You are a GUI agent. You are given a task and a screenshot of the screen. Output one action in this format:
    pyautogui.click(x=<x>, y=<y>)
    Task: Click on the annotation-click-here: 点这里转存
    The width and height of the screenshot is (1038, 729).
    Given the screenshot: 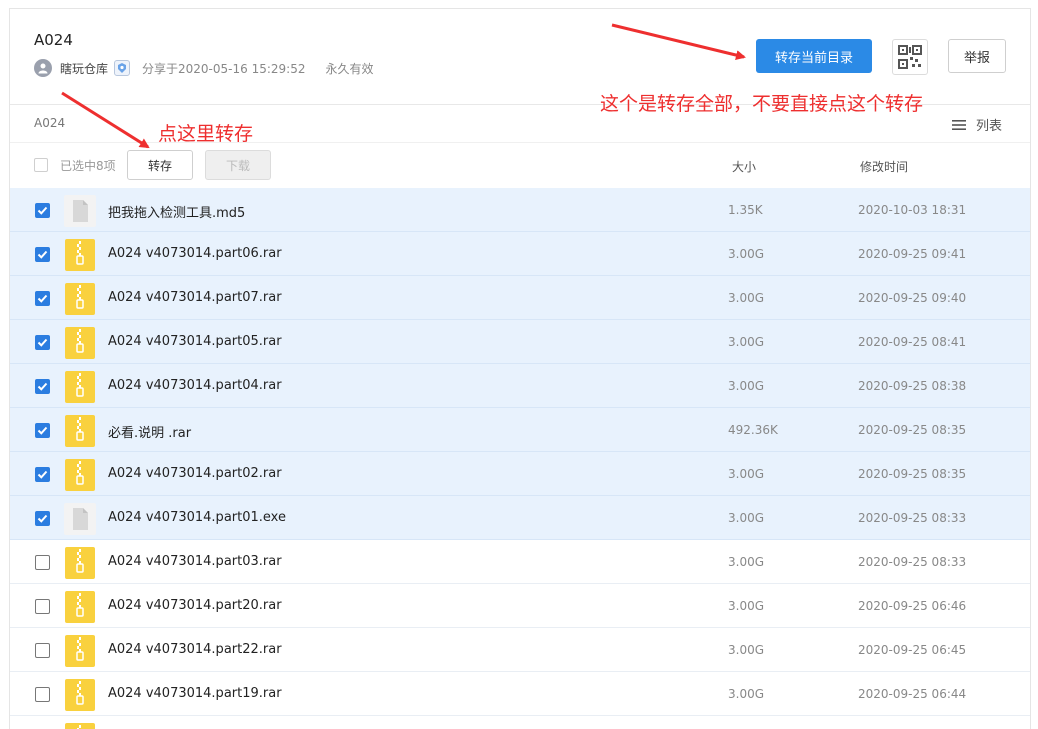 What is the action you would take?
    pyautogui.click(x=206, y=134)
    